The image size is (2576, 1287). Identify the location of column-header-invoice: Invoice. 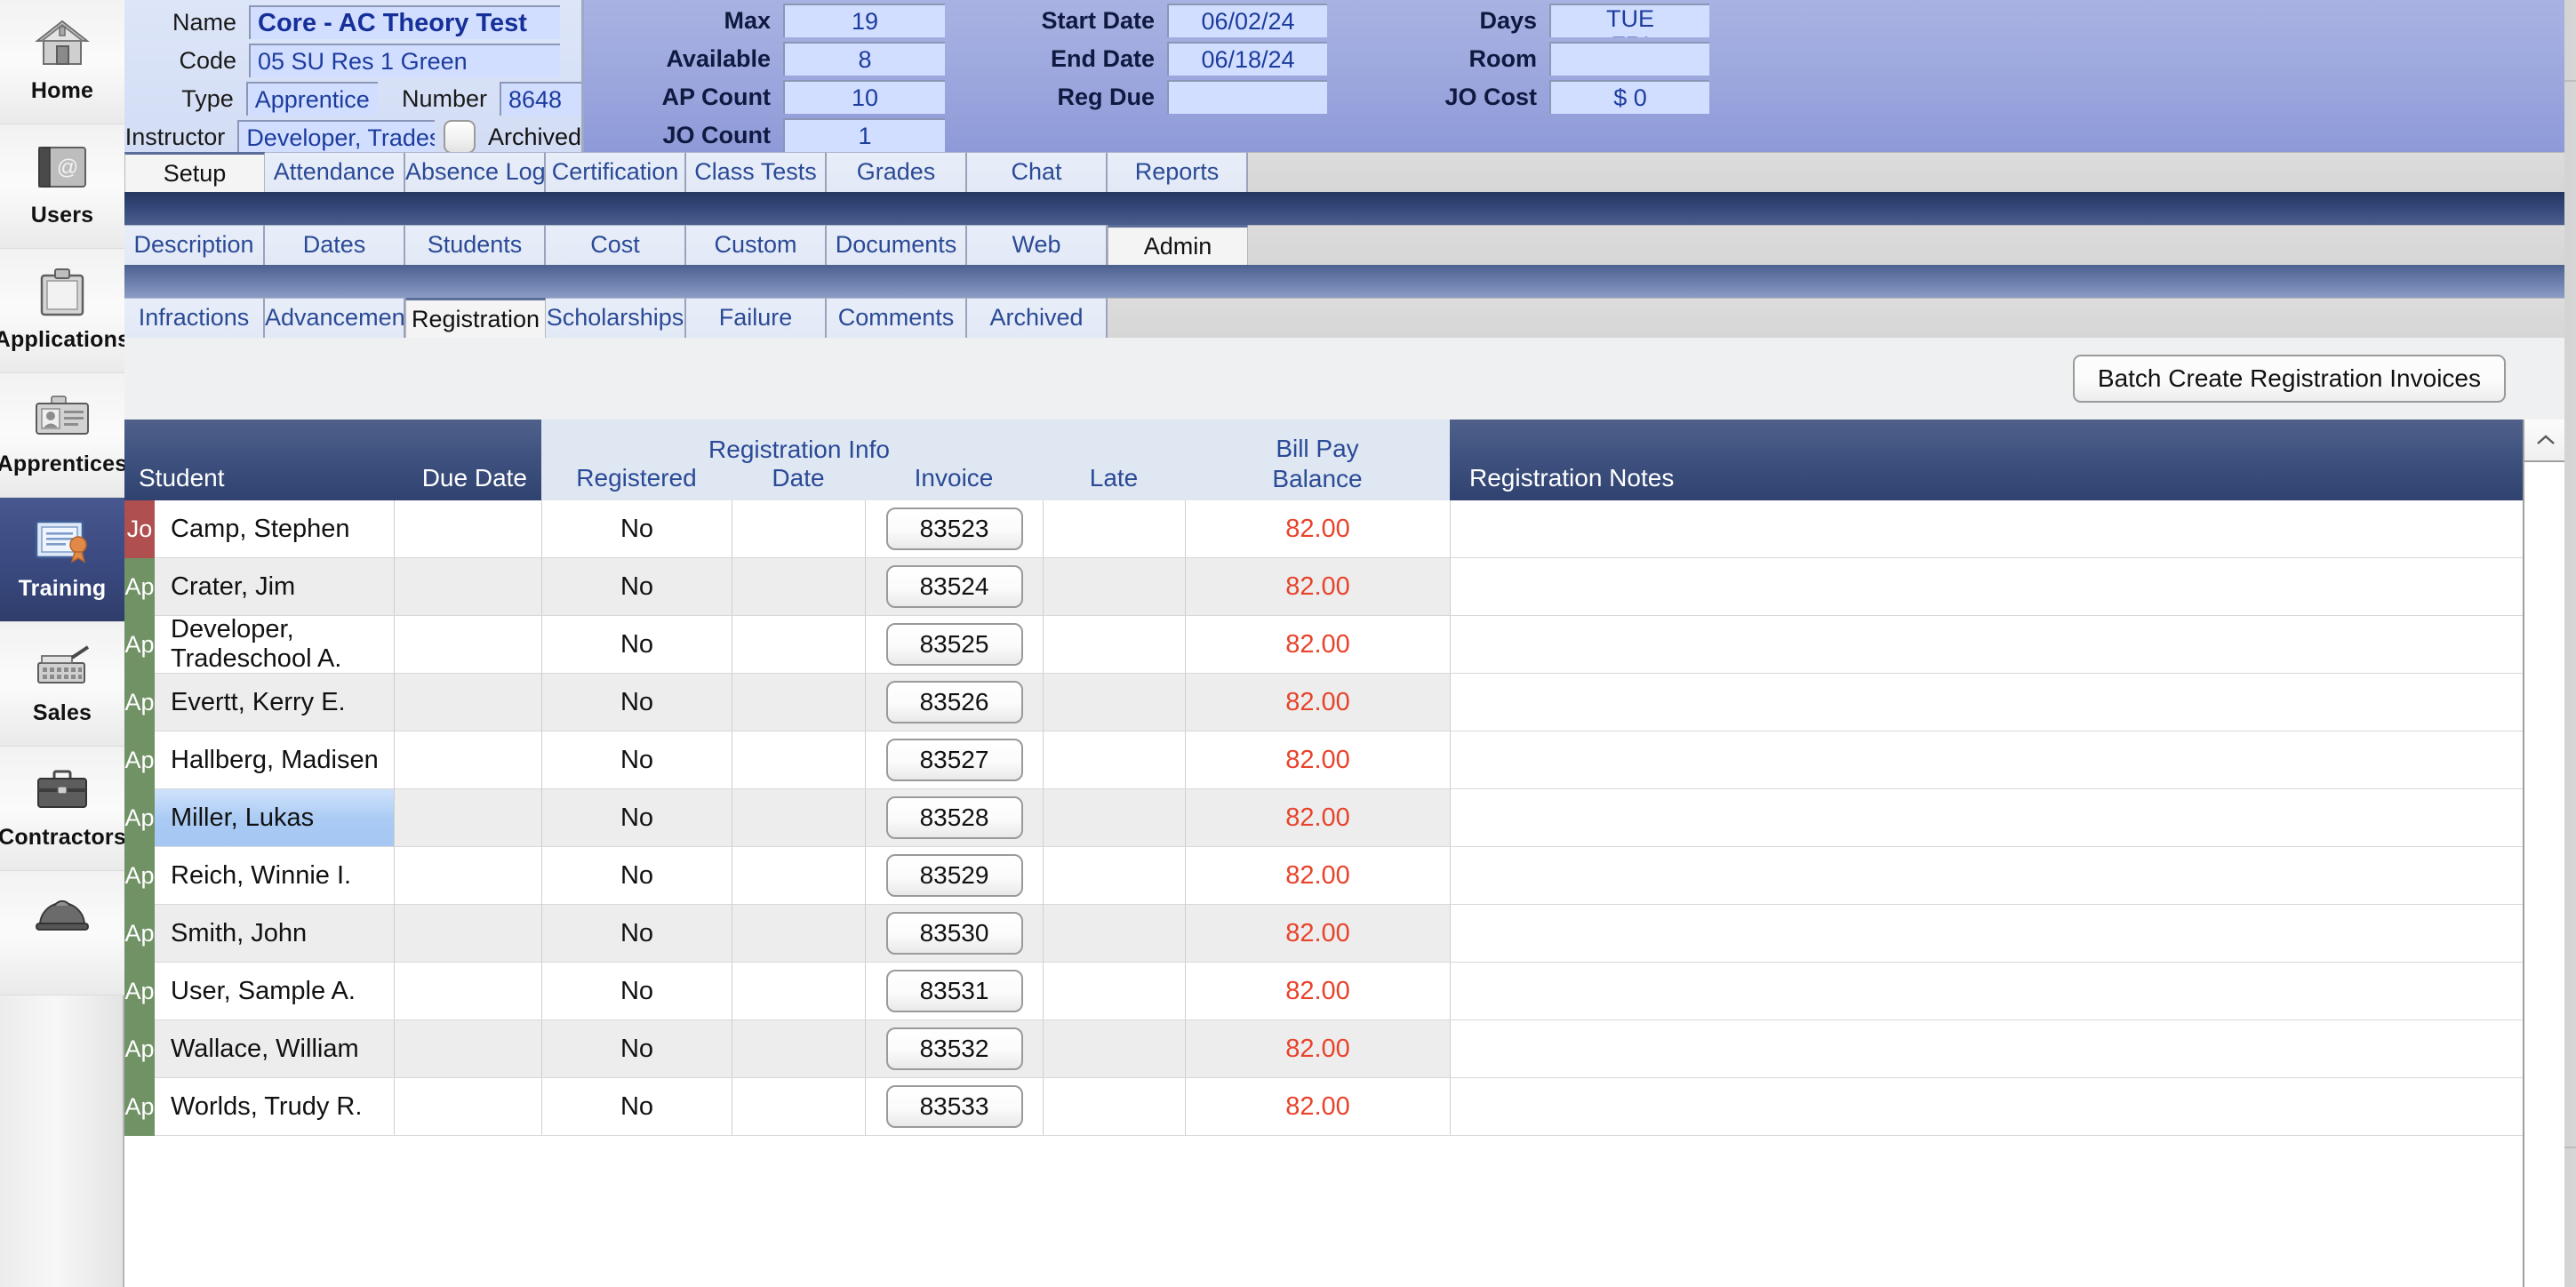
(954, 478).